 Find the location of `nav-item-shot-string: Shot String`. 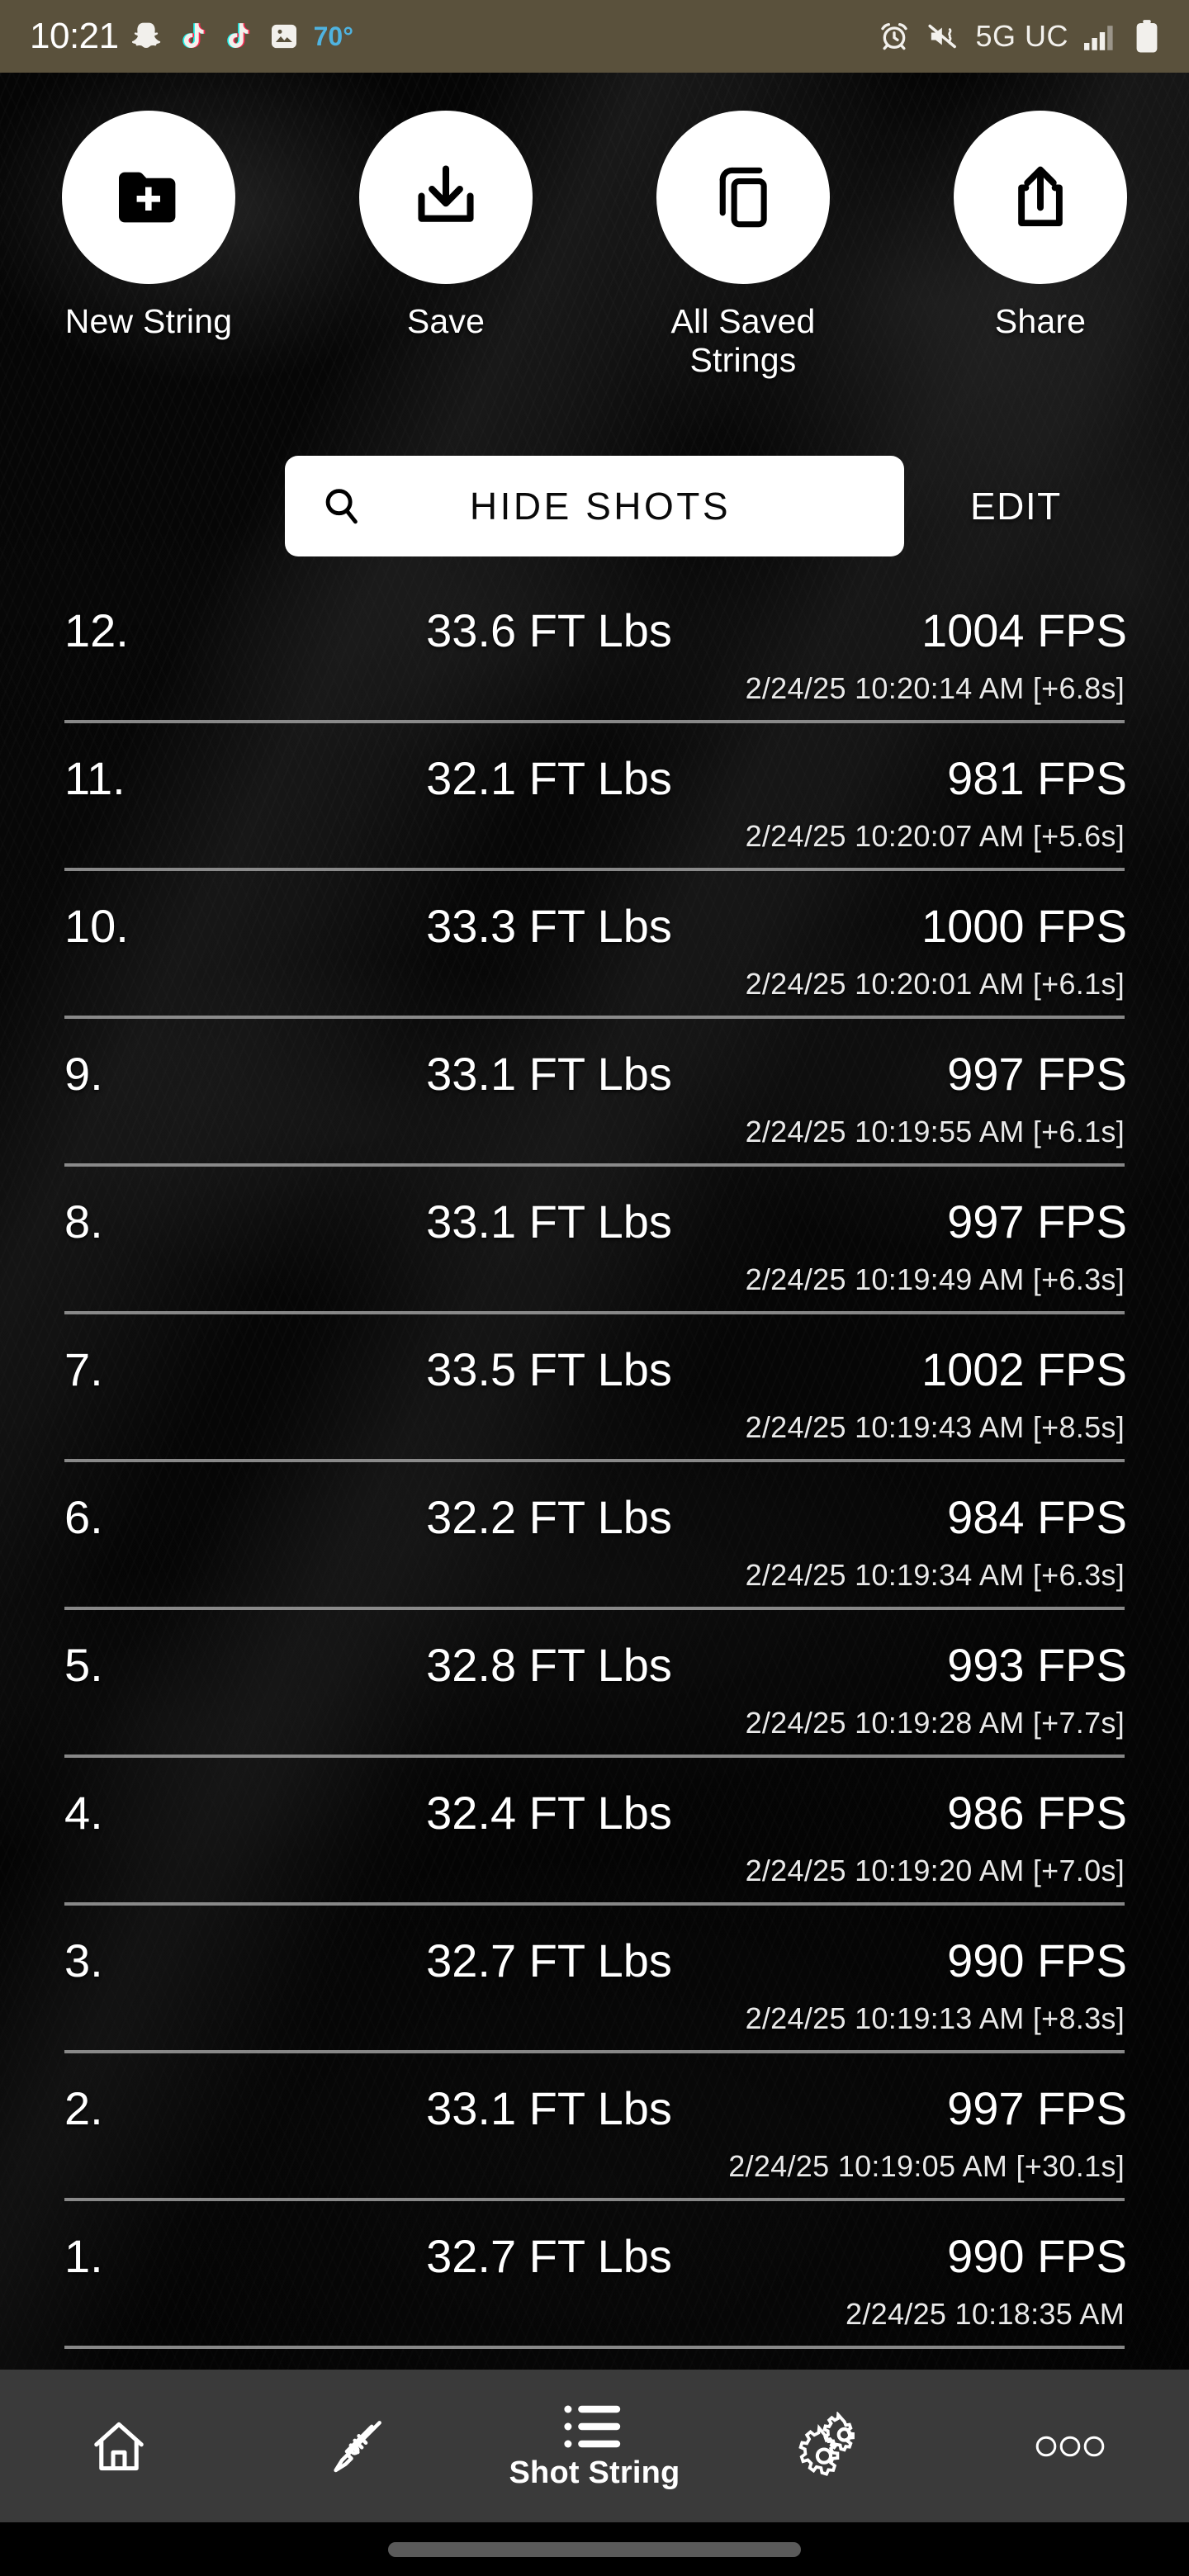

nav-item-shot-string: Shot String is located at coordinates (594, 2446).